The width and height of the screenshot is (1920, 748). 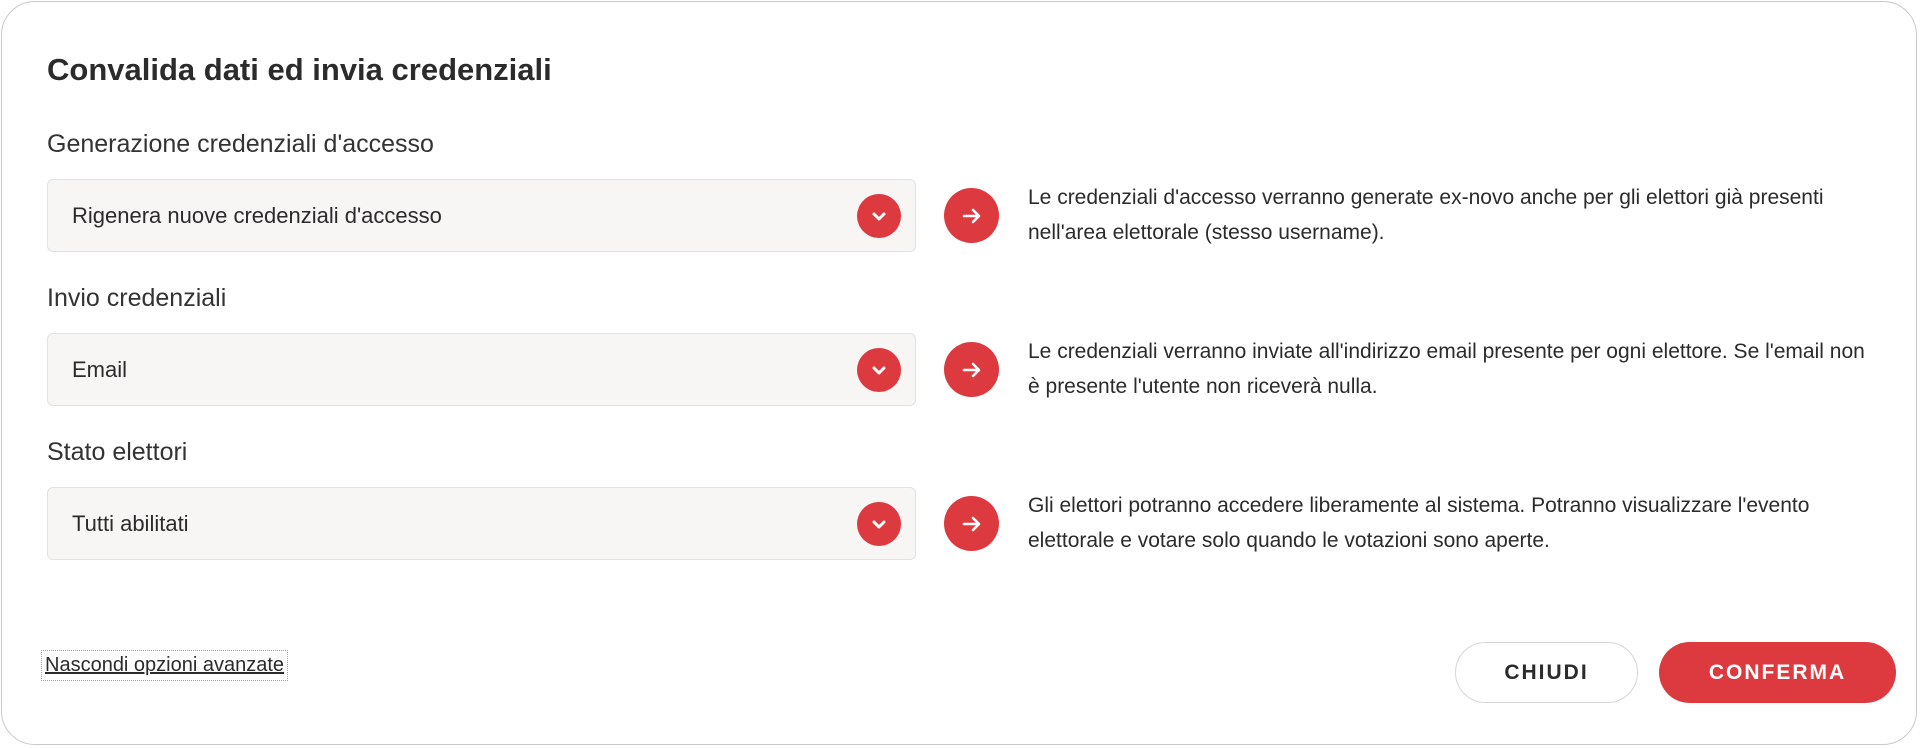 What do you see at coordinates (117, 452) in the screenshot?
I see `voter-status-label: Stato elettori` at bounding box center [117, 452].